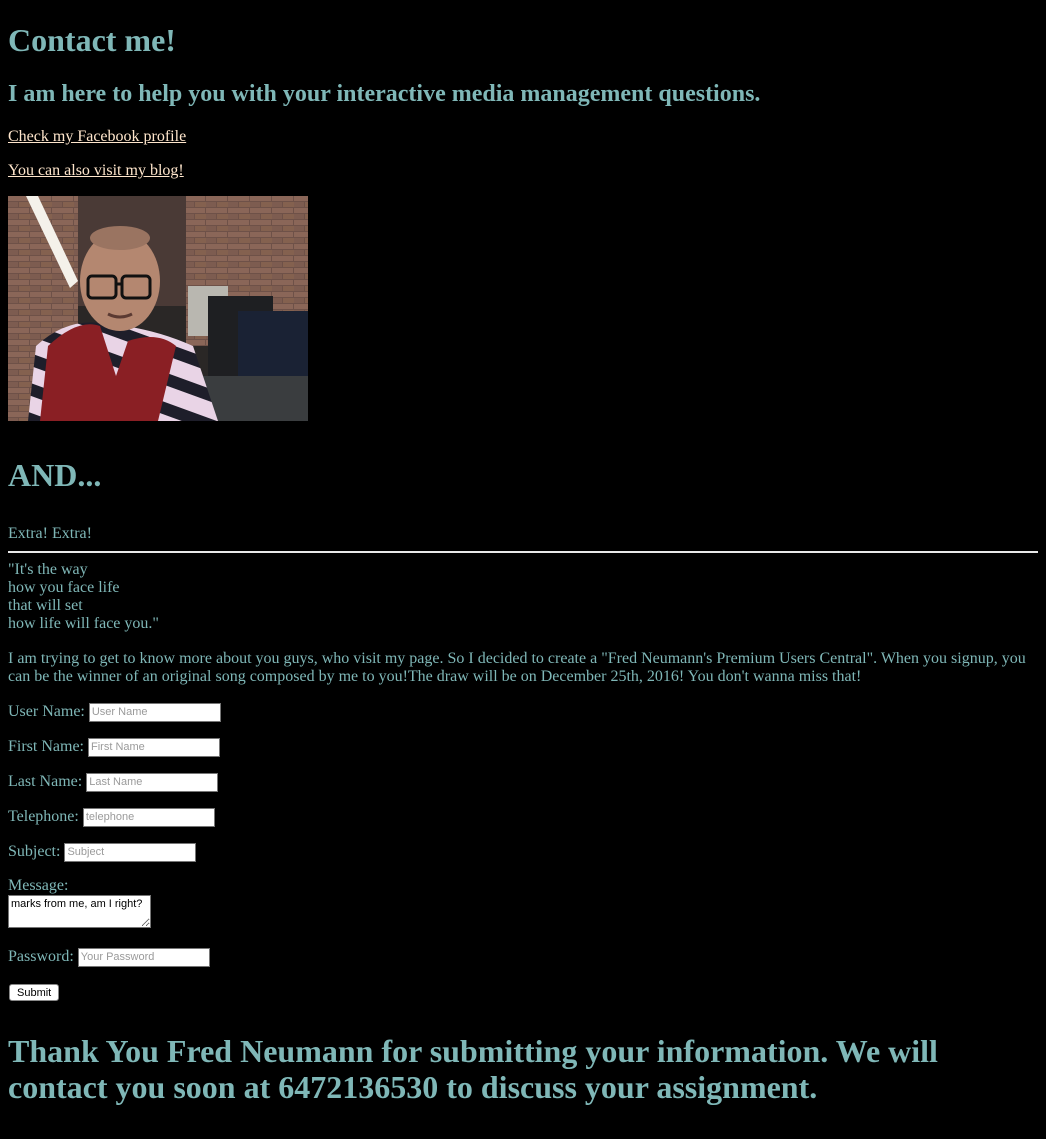  What do you see at coordinates (158, 308) in the screenshot?
I see `profile-photo` at bounding box center [158, 308].